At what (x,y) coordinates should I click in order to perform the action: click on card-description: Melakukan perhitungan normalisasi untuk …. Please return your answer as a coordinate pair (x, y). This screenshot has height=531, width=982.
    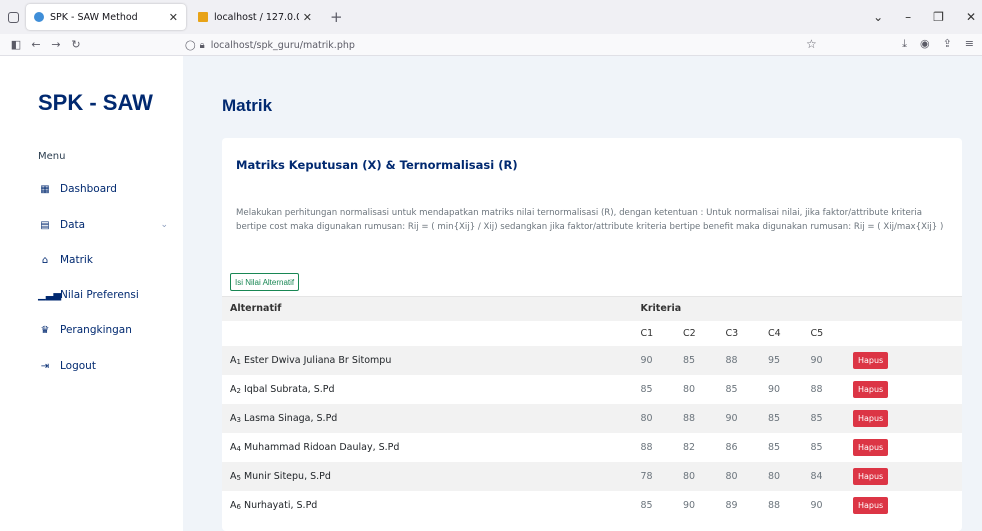
    Looking at the image, I should click on (590, 220).